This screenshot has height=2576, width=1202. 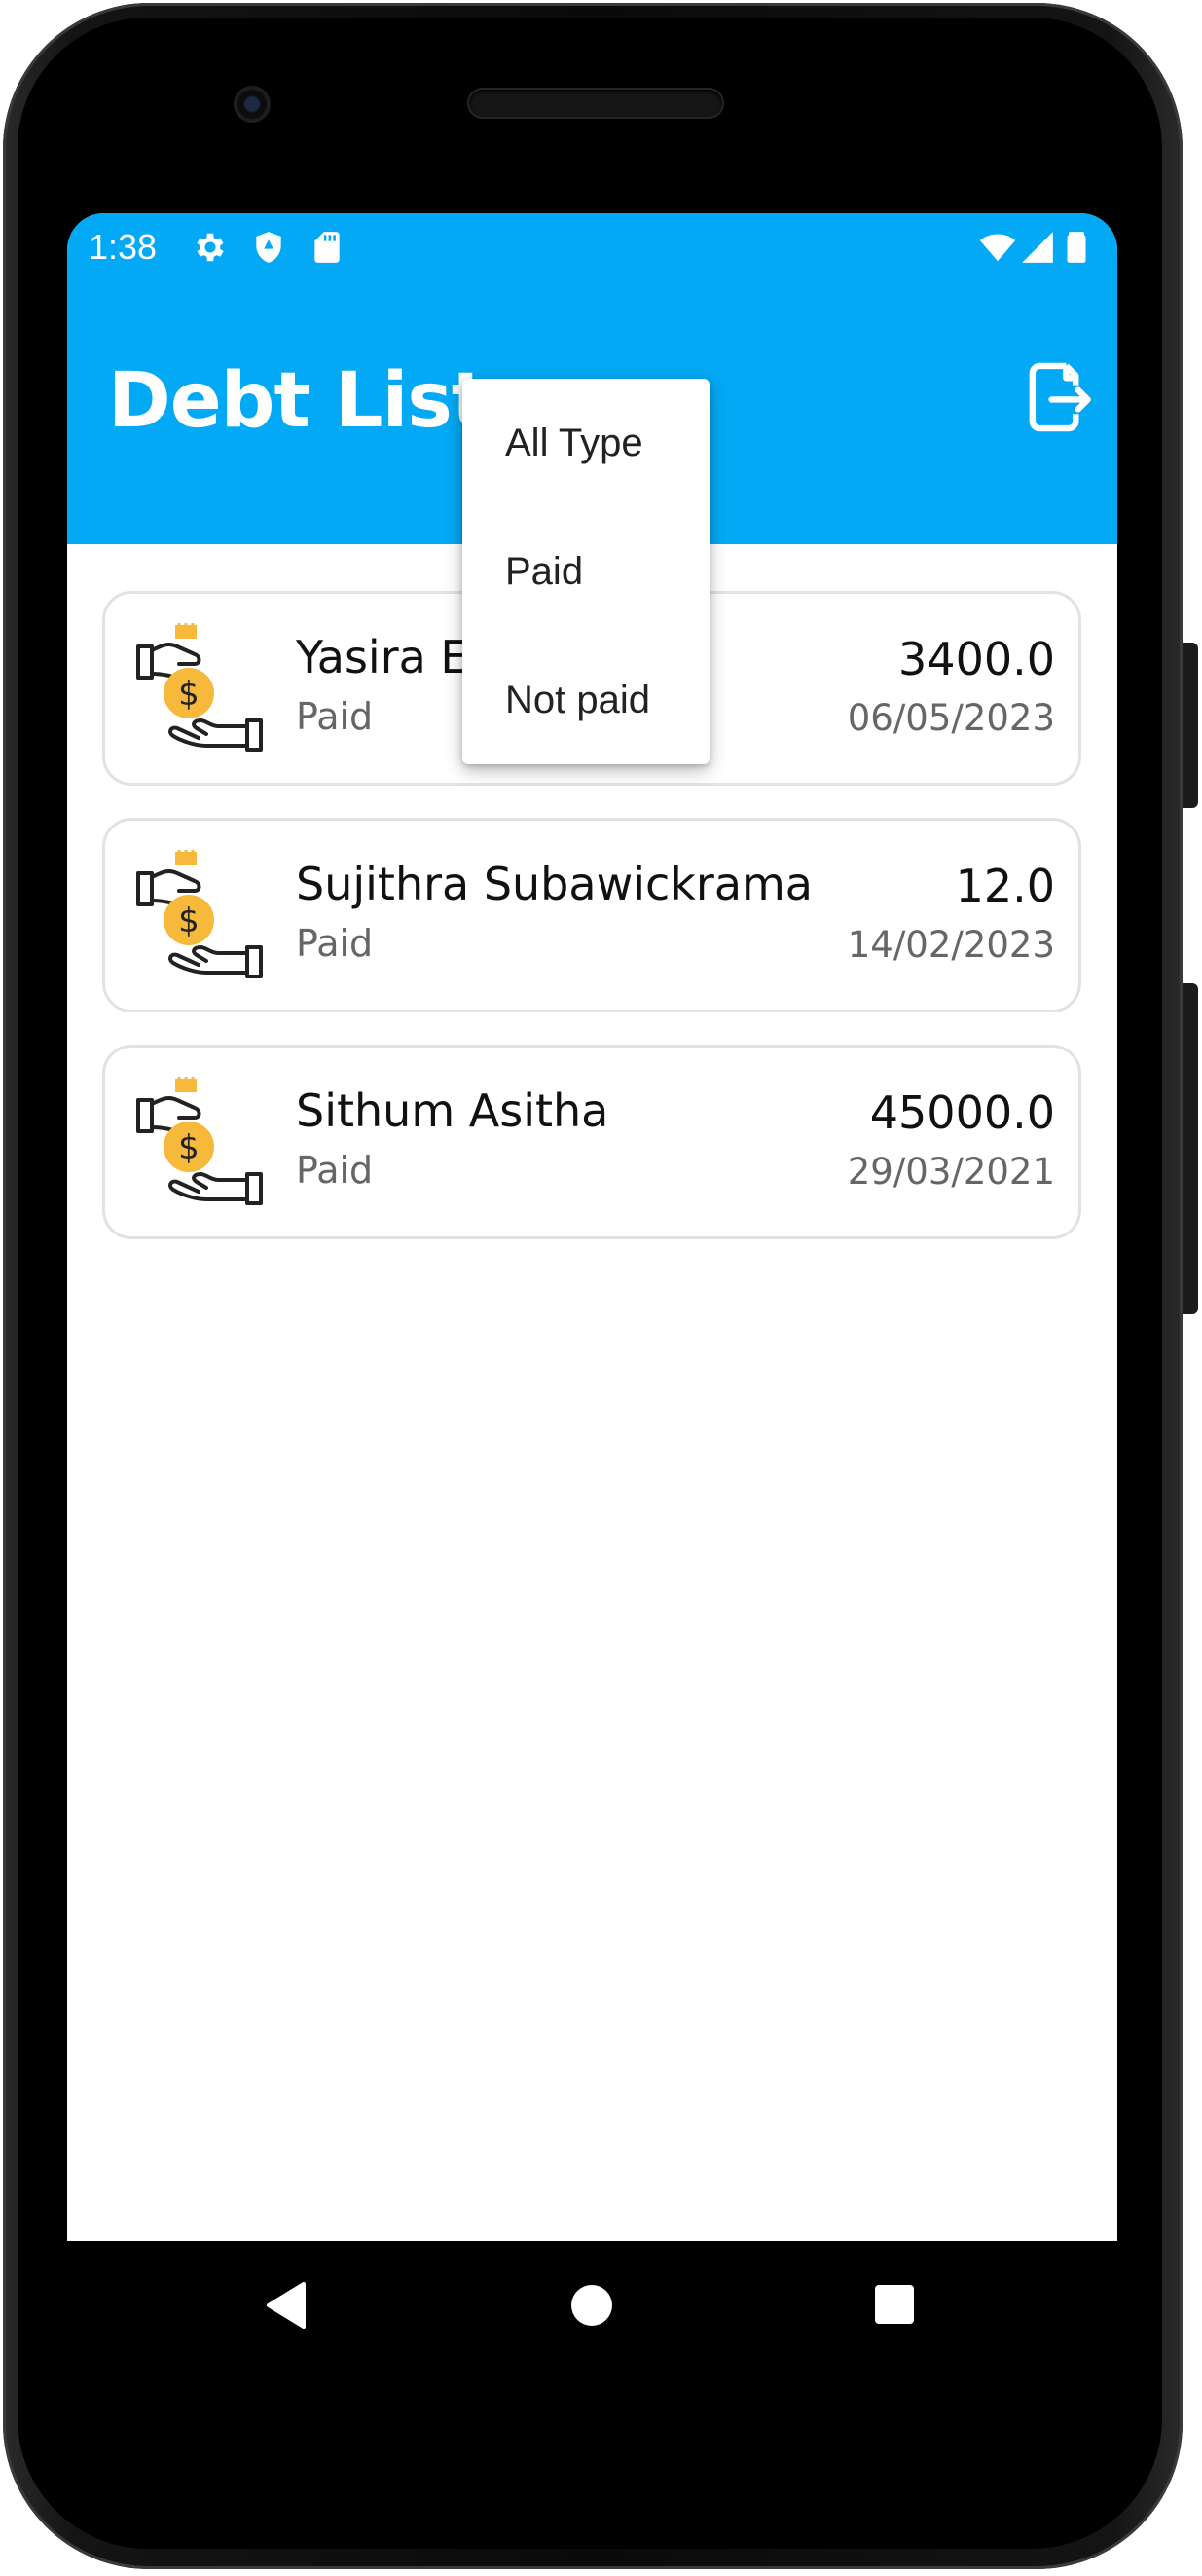 What do you see at coordinates (554, 884) in the screenshot?
I see `debtor-name: Sujithra Subawickrama` at bounding box center [554, 884].